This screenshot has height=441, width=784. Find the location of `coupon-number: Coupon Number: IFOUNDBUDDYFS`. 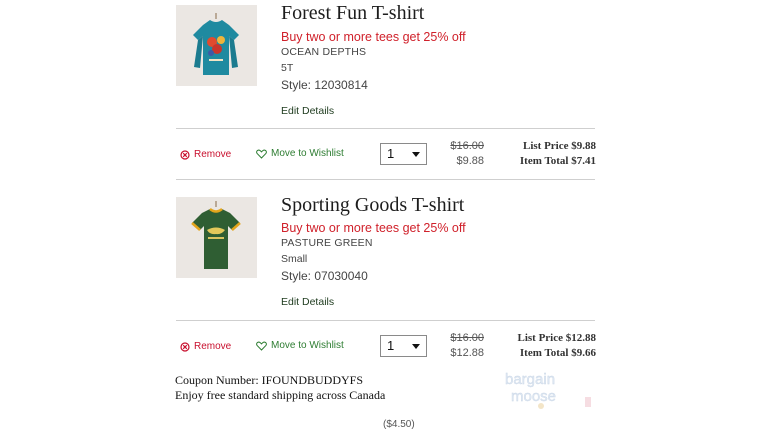

coupon-number: Coupon Number: IFOUNDBUDDYFS is located at coordinates (269, 380).